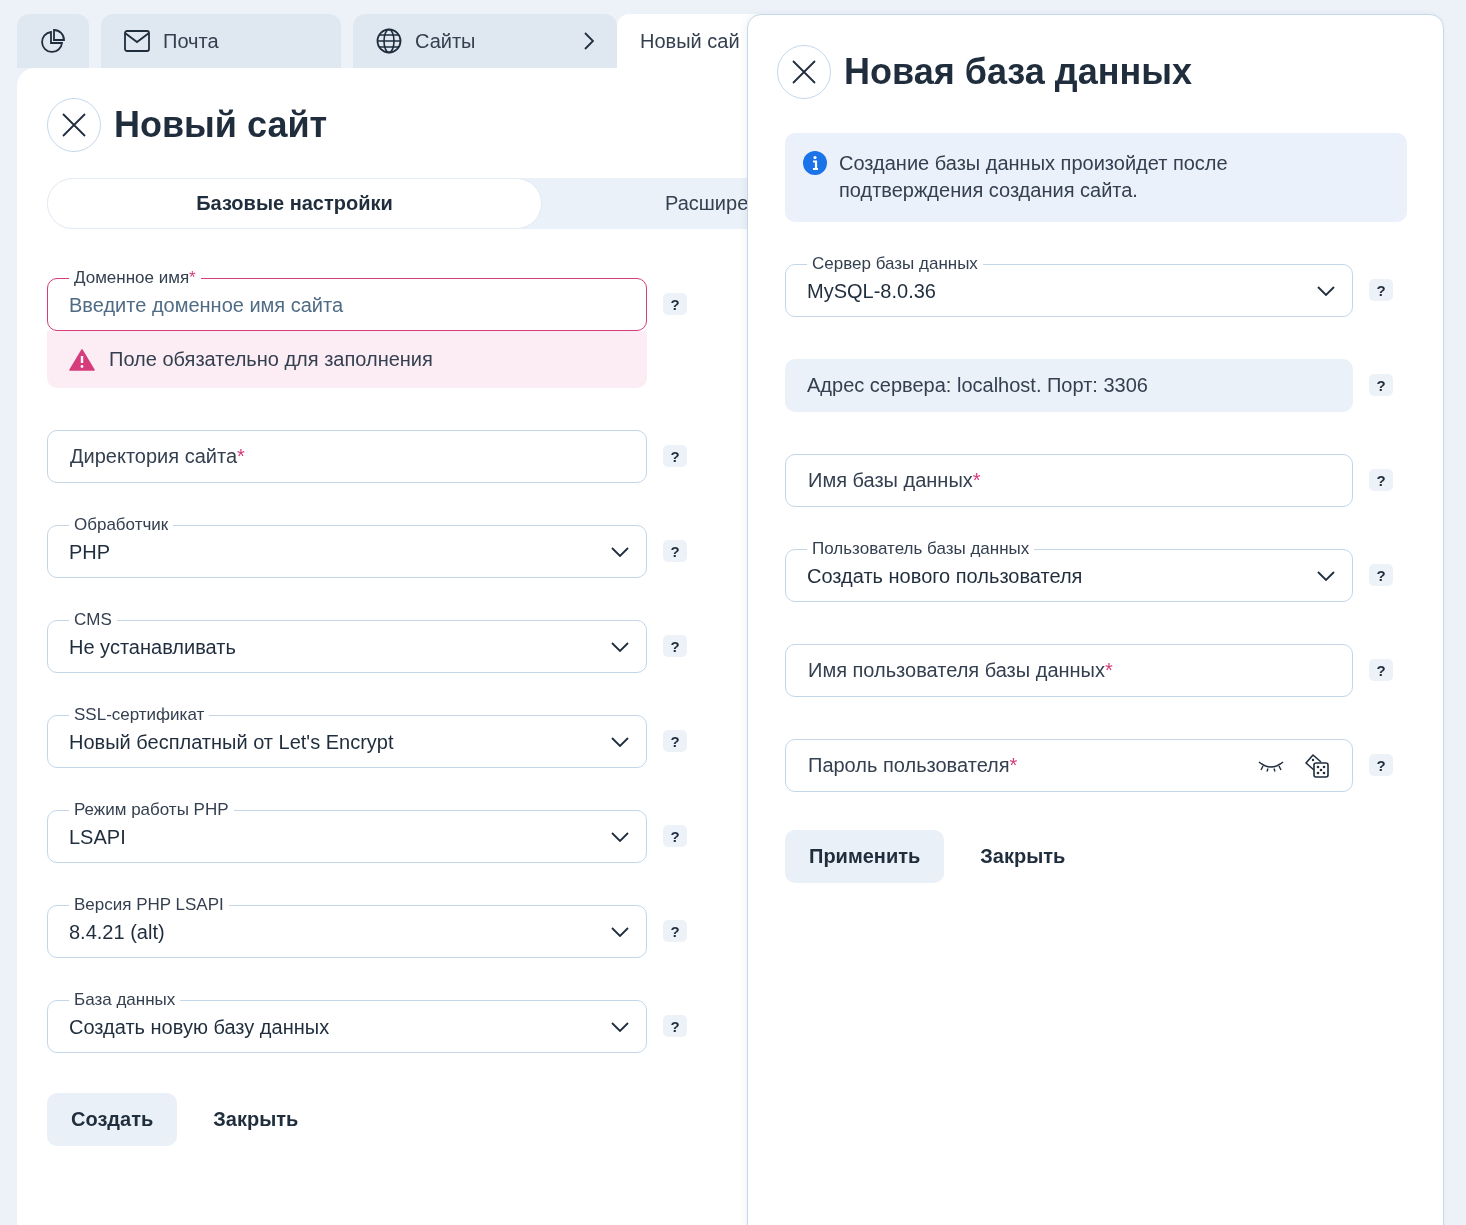 Image resolution: width=1466 pixels, height=1225 pixels. Describe the element at coordinates (151, 810) in the screenshot. I see `field-label: Режим работы PHP` at that location.